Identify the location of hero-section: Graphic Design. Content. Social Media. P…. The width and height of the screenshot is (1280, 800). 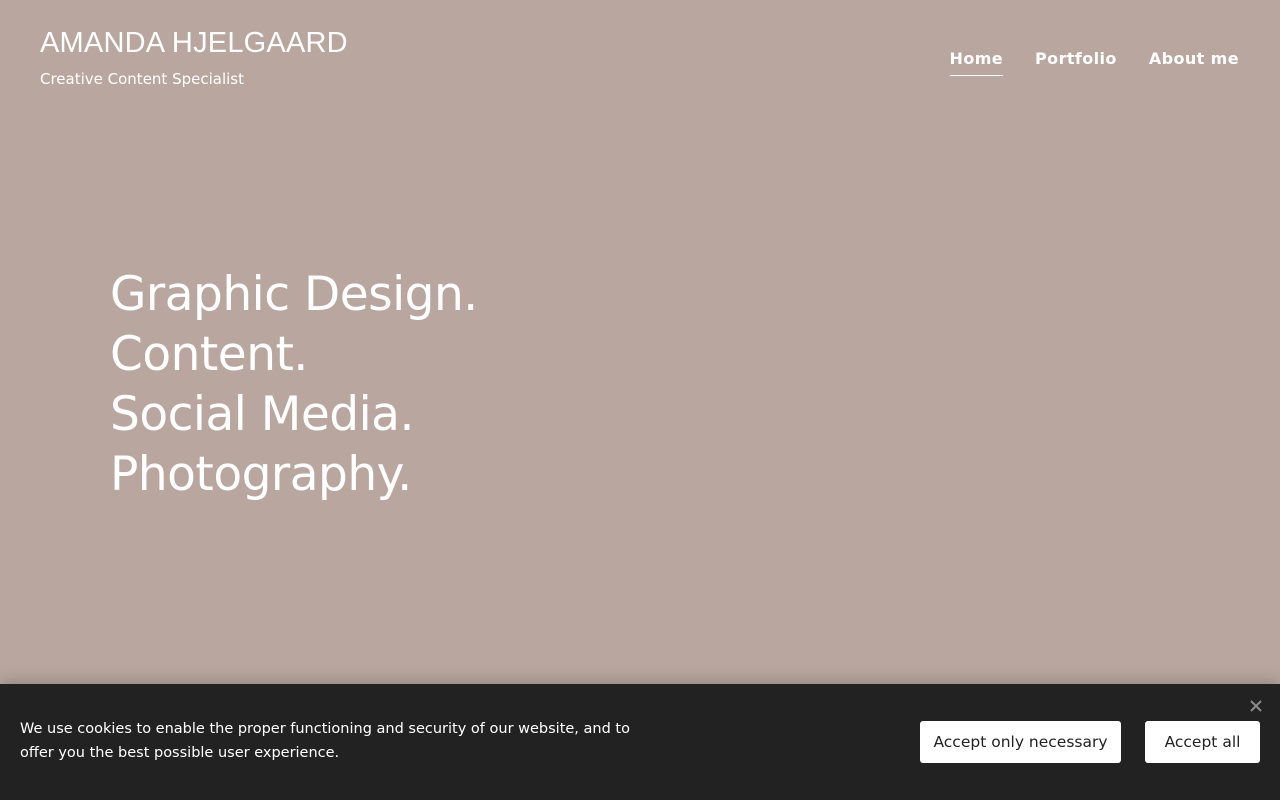
(294, 385).